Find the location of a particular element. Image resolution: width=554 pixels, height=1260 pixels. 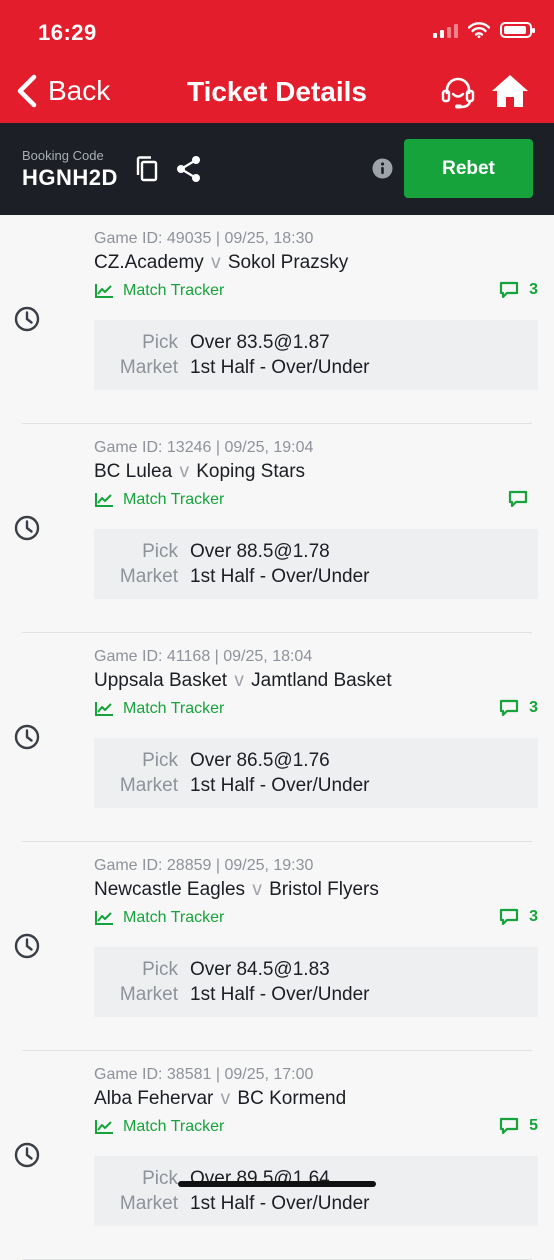

rebet-button: Rebet is located at coordinates (468, 168).